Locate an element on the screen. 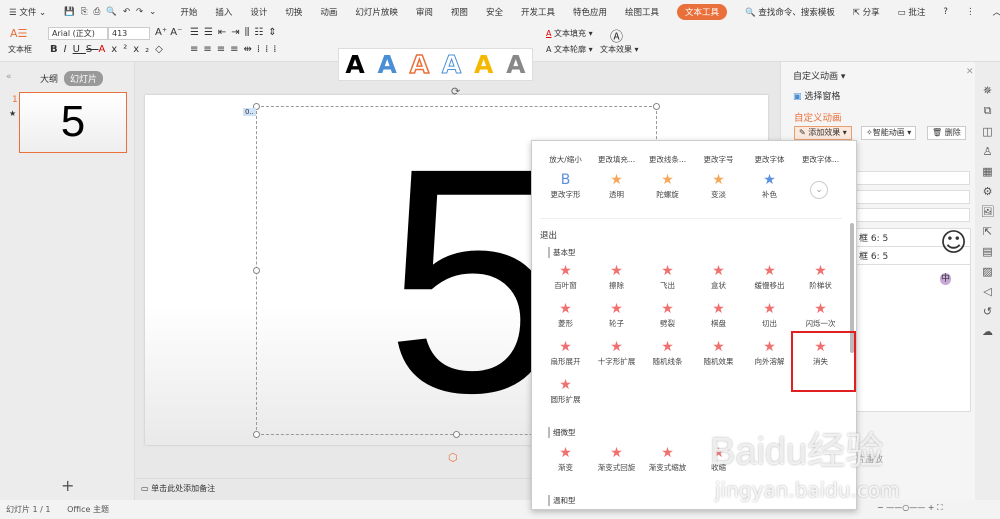  file-menu: ☰ 文件 ⌄ is located at coordinates (27, 12).